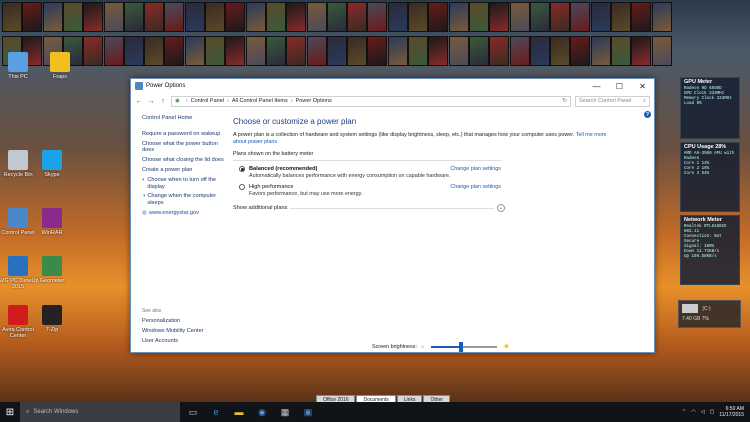 This screenshot has width=750, height=422. I want to click on brightness-slider, so click(463, 346).